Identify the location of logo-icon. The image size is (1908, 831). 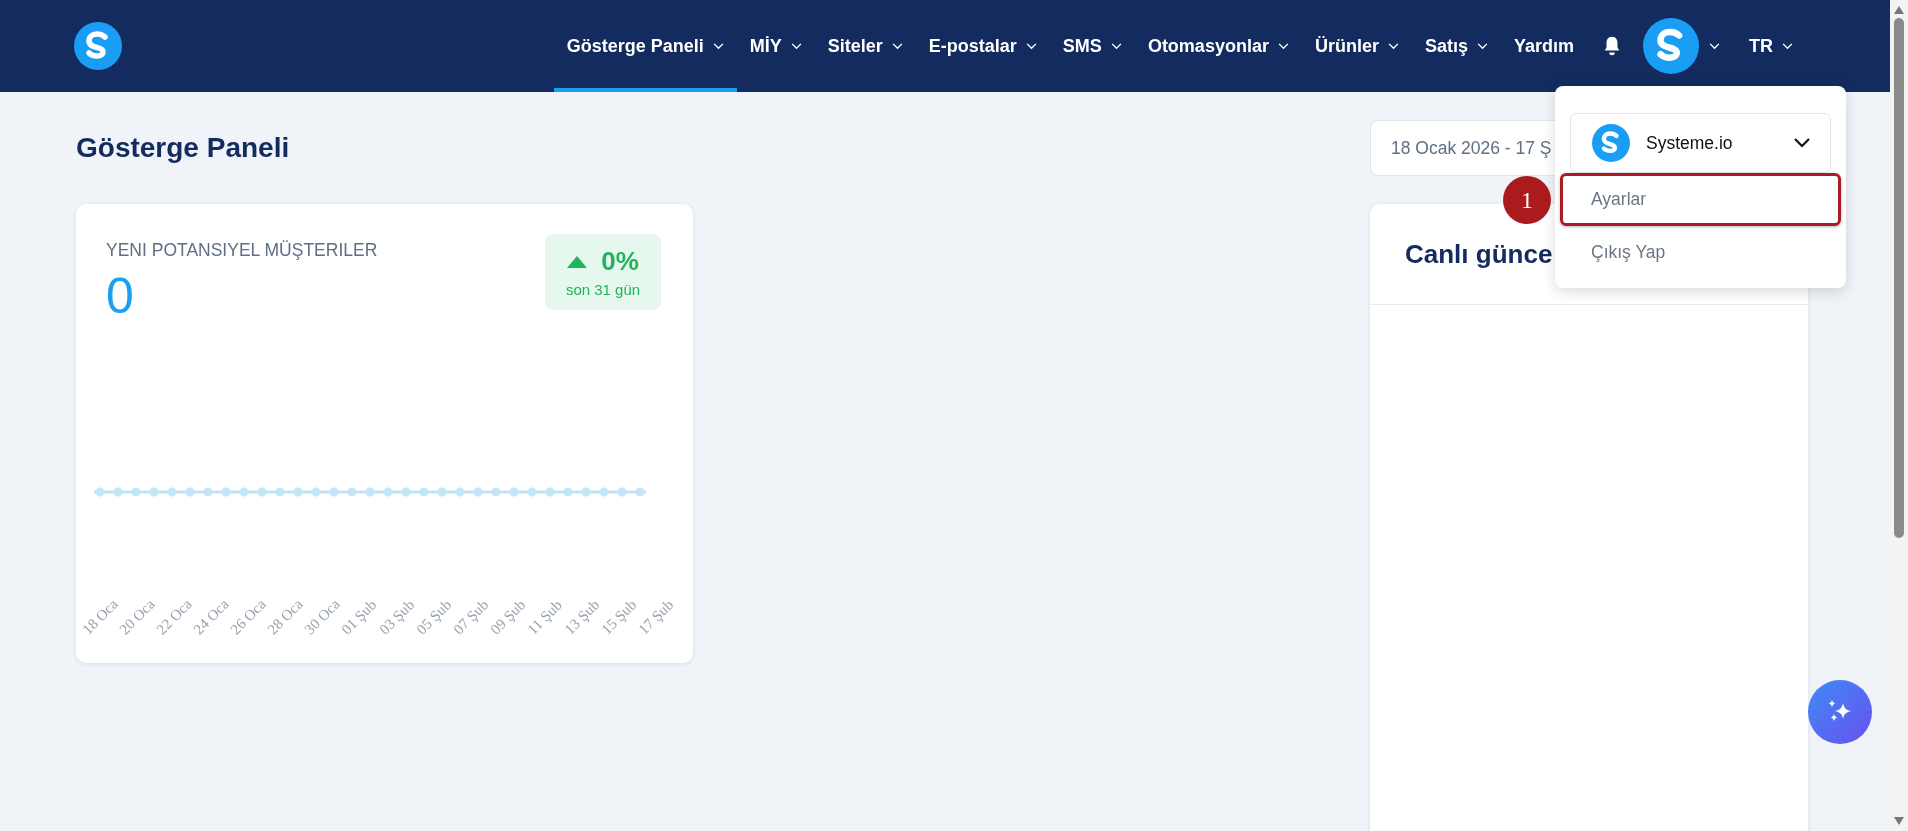
(98, 46).